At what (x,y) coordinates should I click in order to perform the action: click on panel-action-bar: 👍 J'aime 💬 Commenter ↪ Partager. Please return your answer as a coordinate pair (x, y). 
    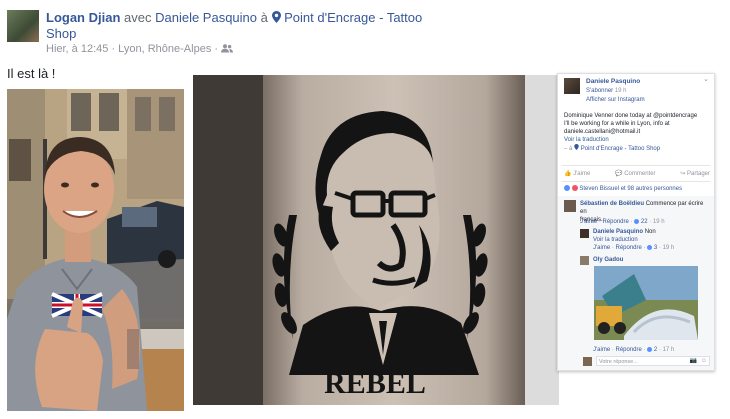
    Looking at the image, I should click on (637, 174).